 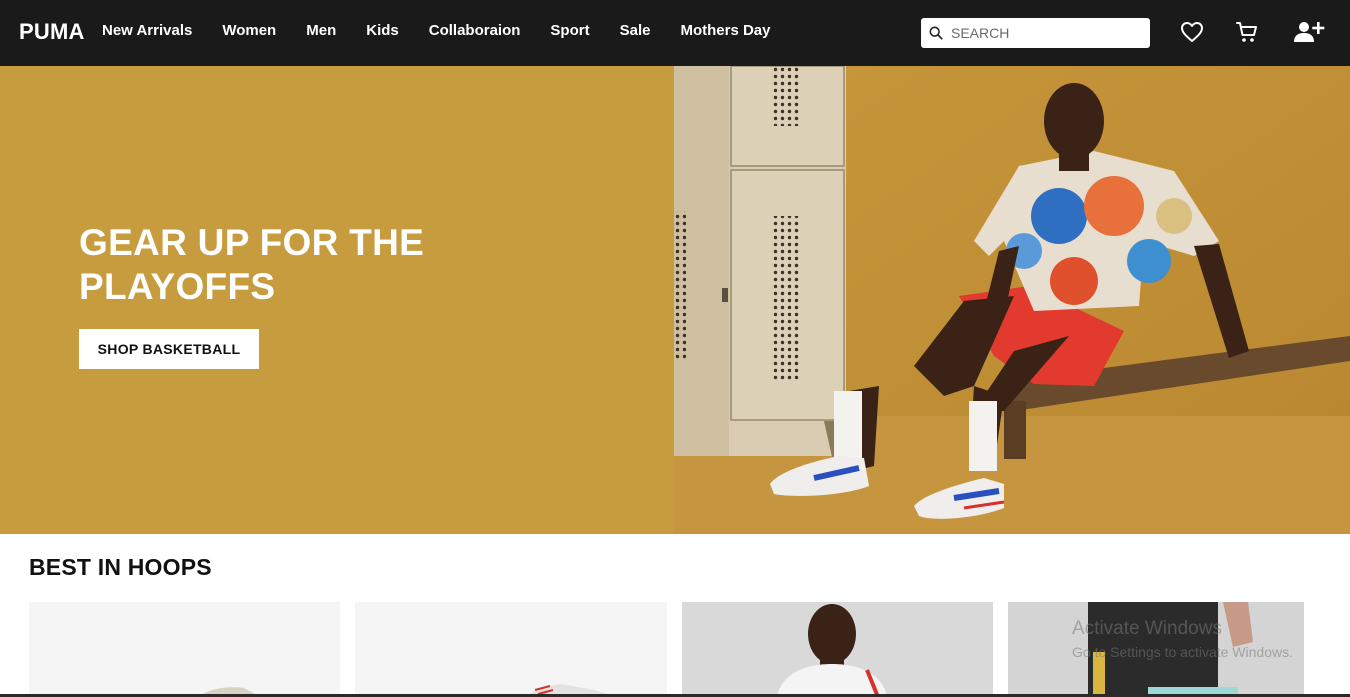 I want to click on cart-button, so click(x=1247, y=32).